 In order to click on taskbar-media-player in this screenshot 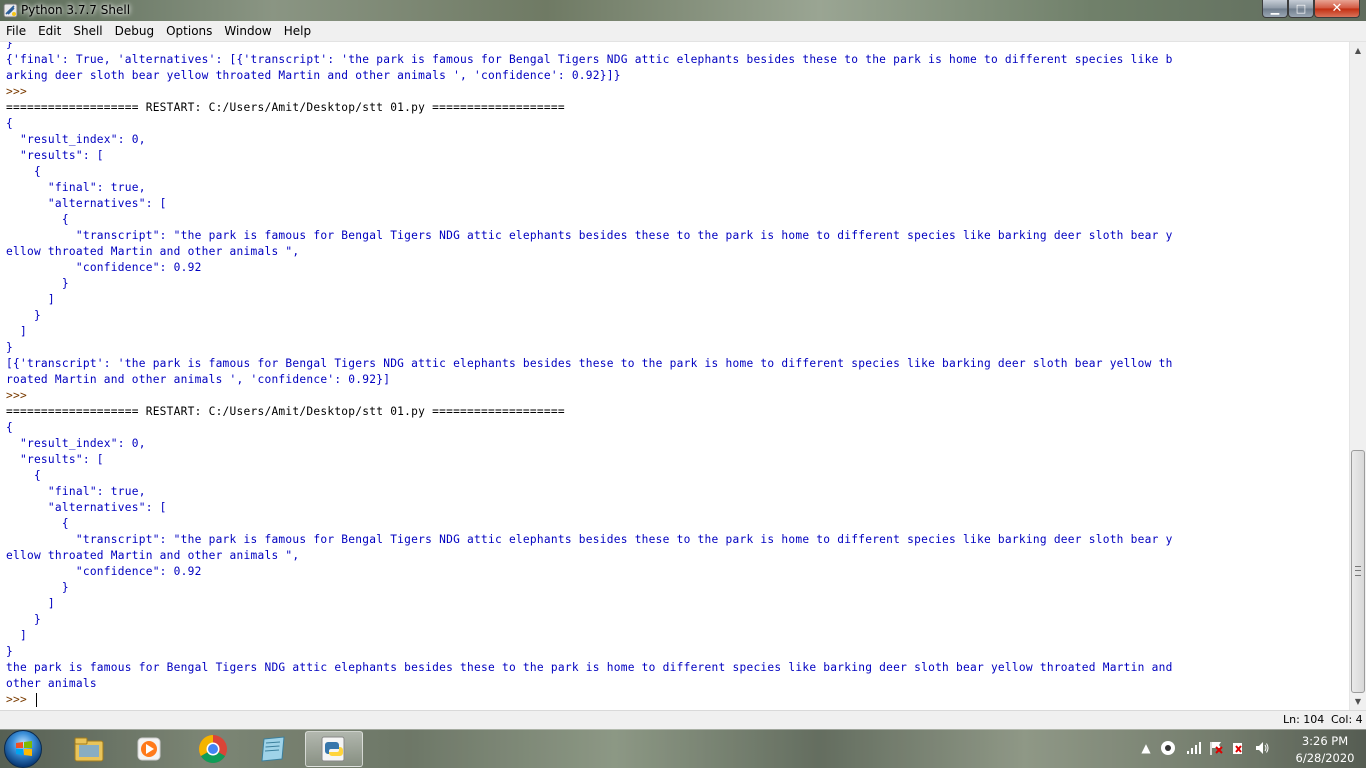, I will do `click(149, 749)`.